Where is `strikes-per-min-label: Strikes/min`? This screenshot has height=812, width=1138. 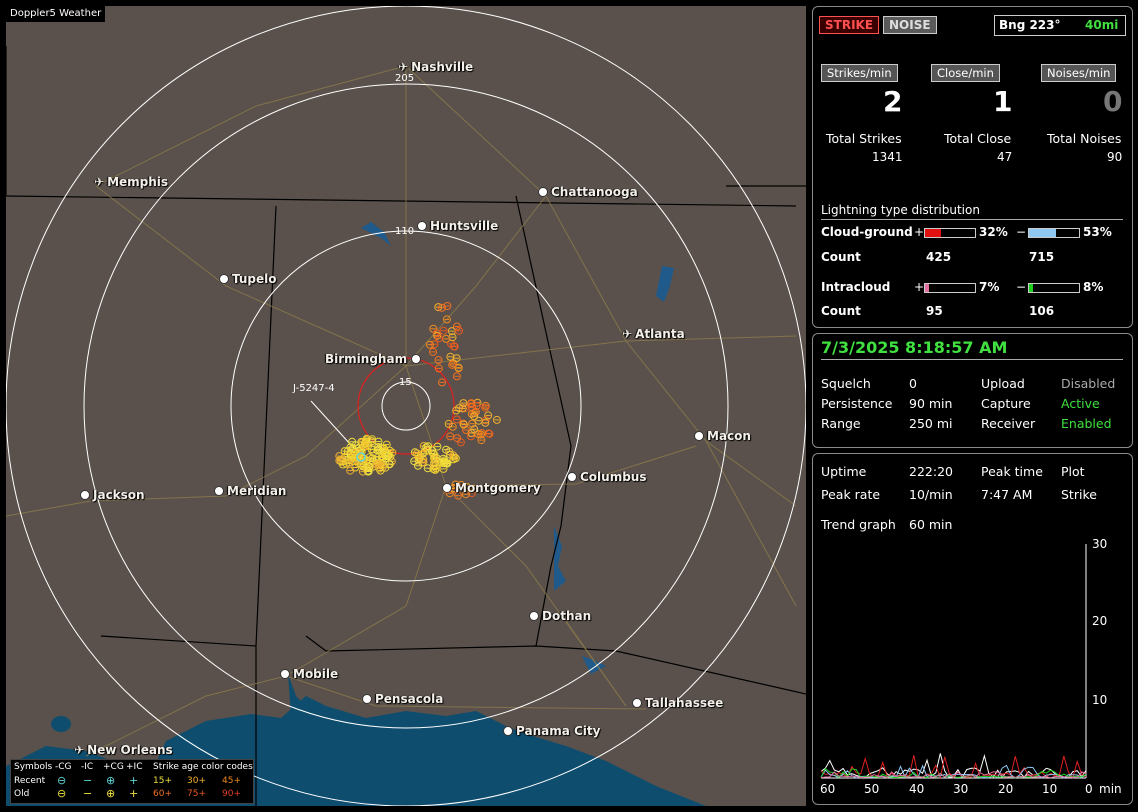 strikes-per-min-label: Strikes/min is located at coordinates (859, 73).